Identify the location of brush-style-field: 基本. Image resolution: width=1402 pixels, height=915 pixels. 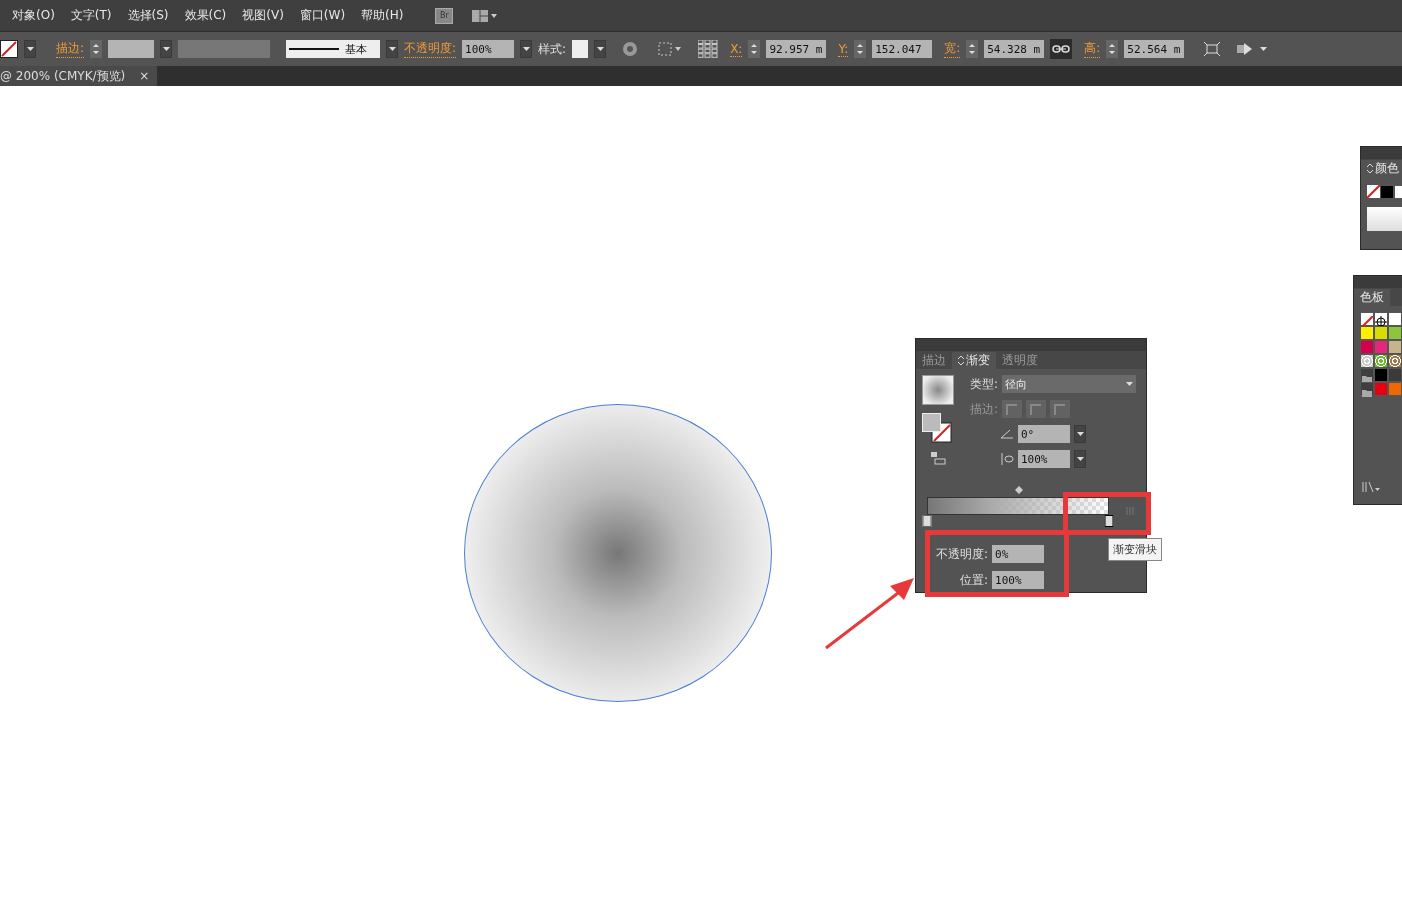
(333, 49).